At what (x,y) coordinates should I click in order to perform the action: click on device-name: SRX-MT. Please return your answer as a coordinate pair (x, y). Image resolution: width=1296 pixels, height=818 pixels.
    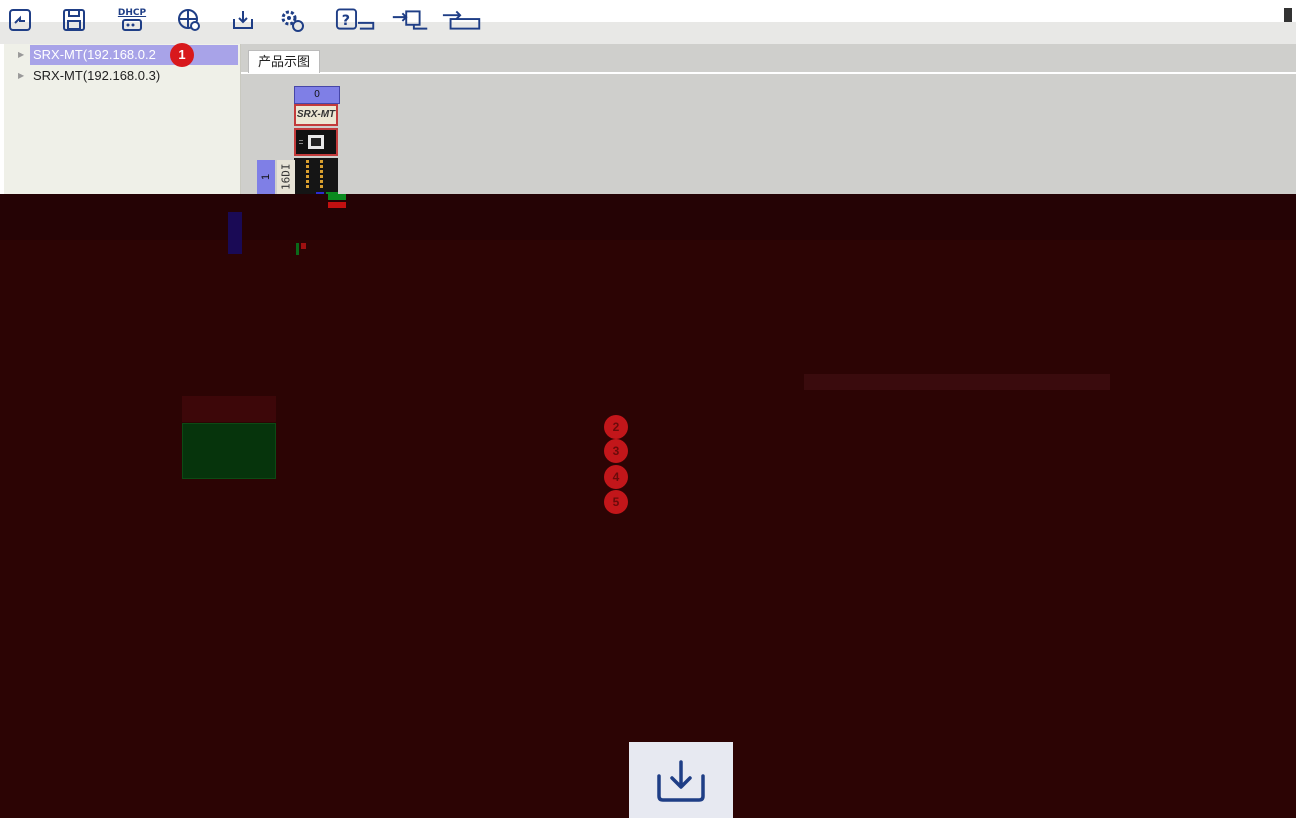
    Looking at the image, I should click on (316, 115).